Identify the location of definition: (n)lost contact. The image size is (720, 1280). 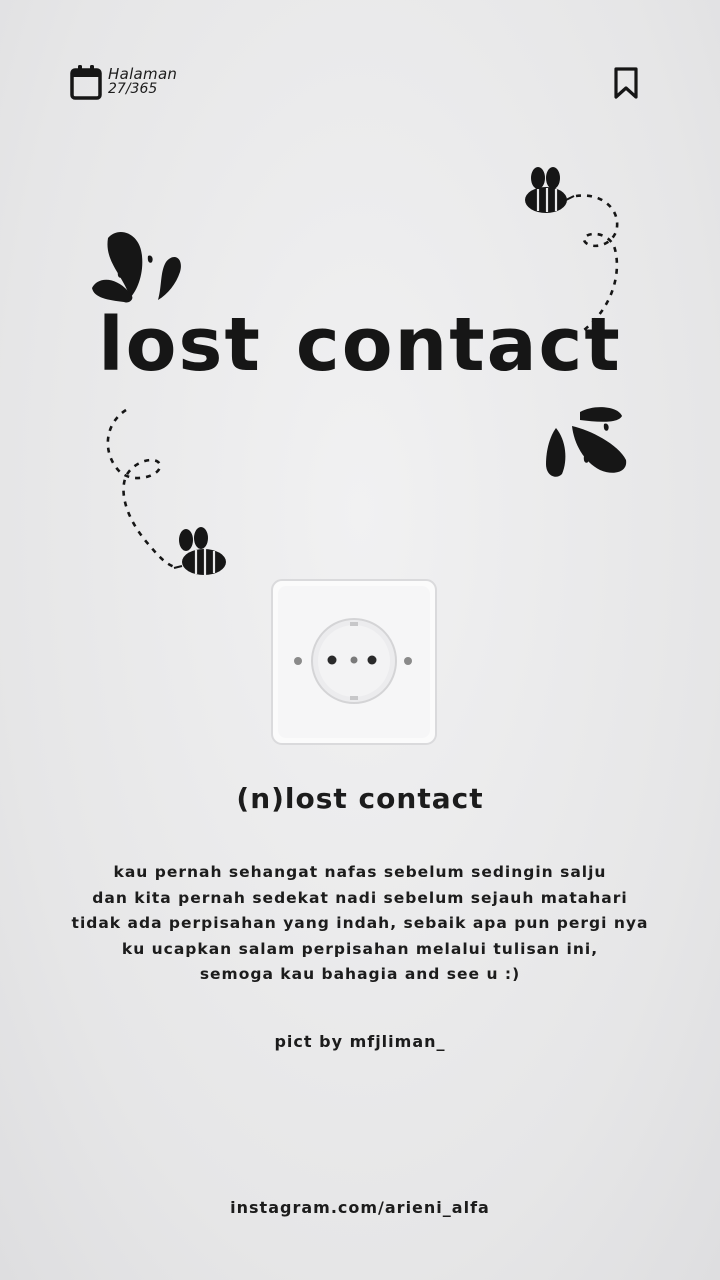
(360, 798).